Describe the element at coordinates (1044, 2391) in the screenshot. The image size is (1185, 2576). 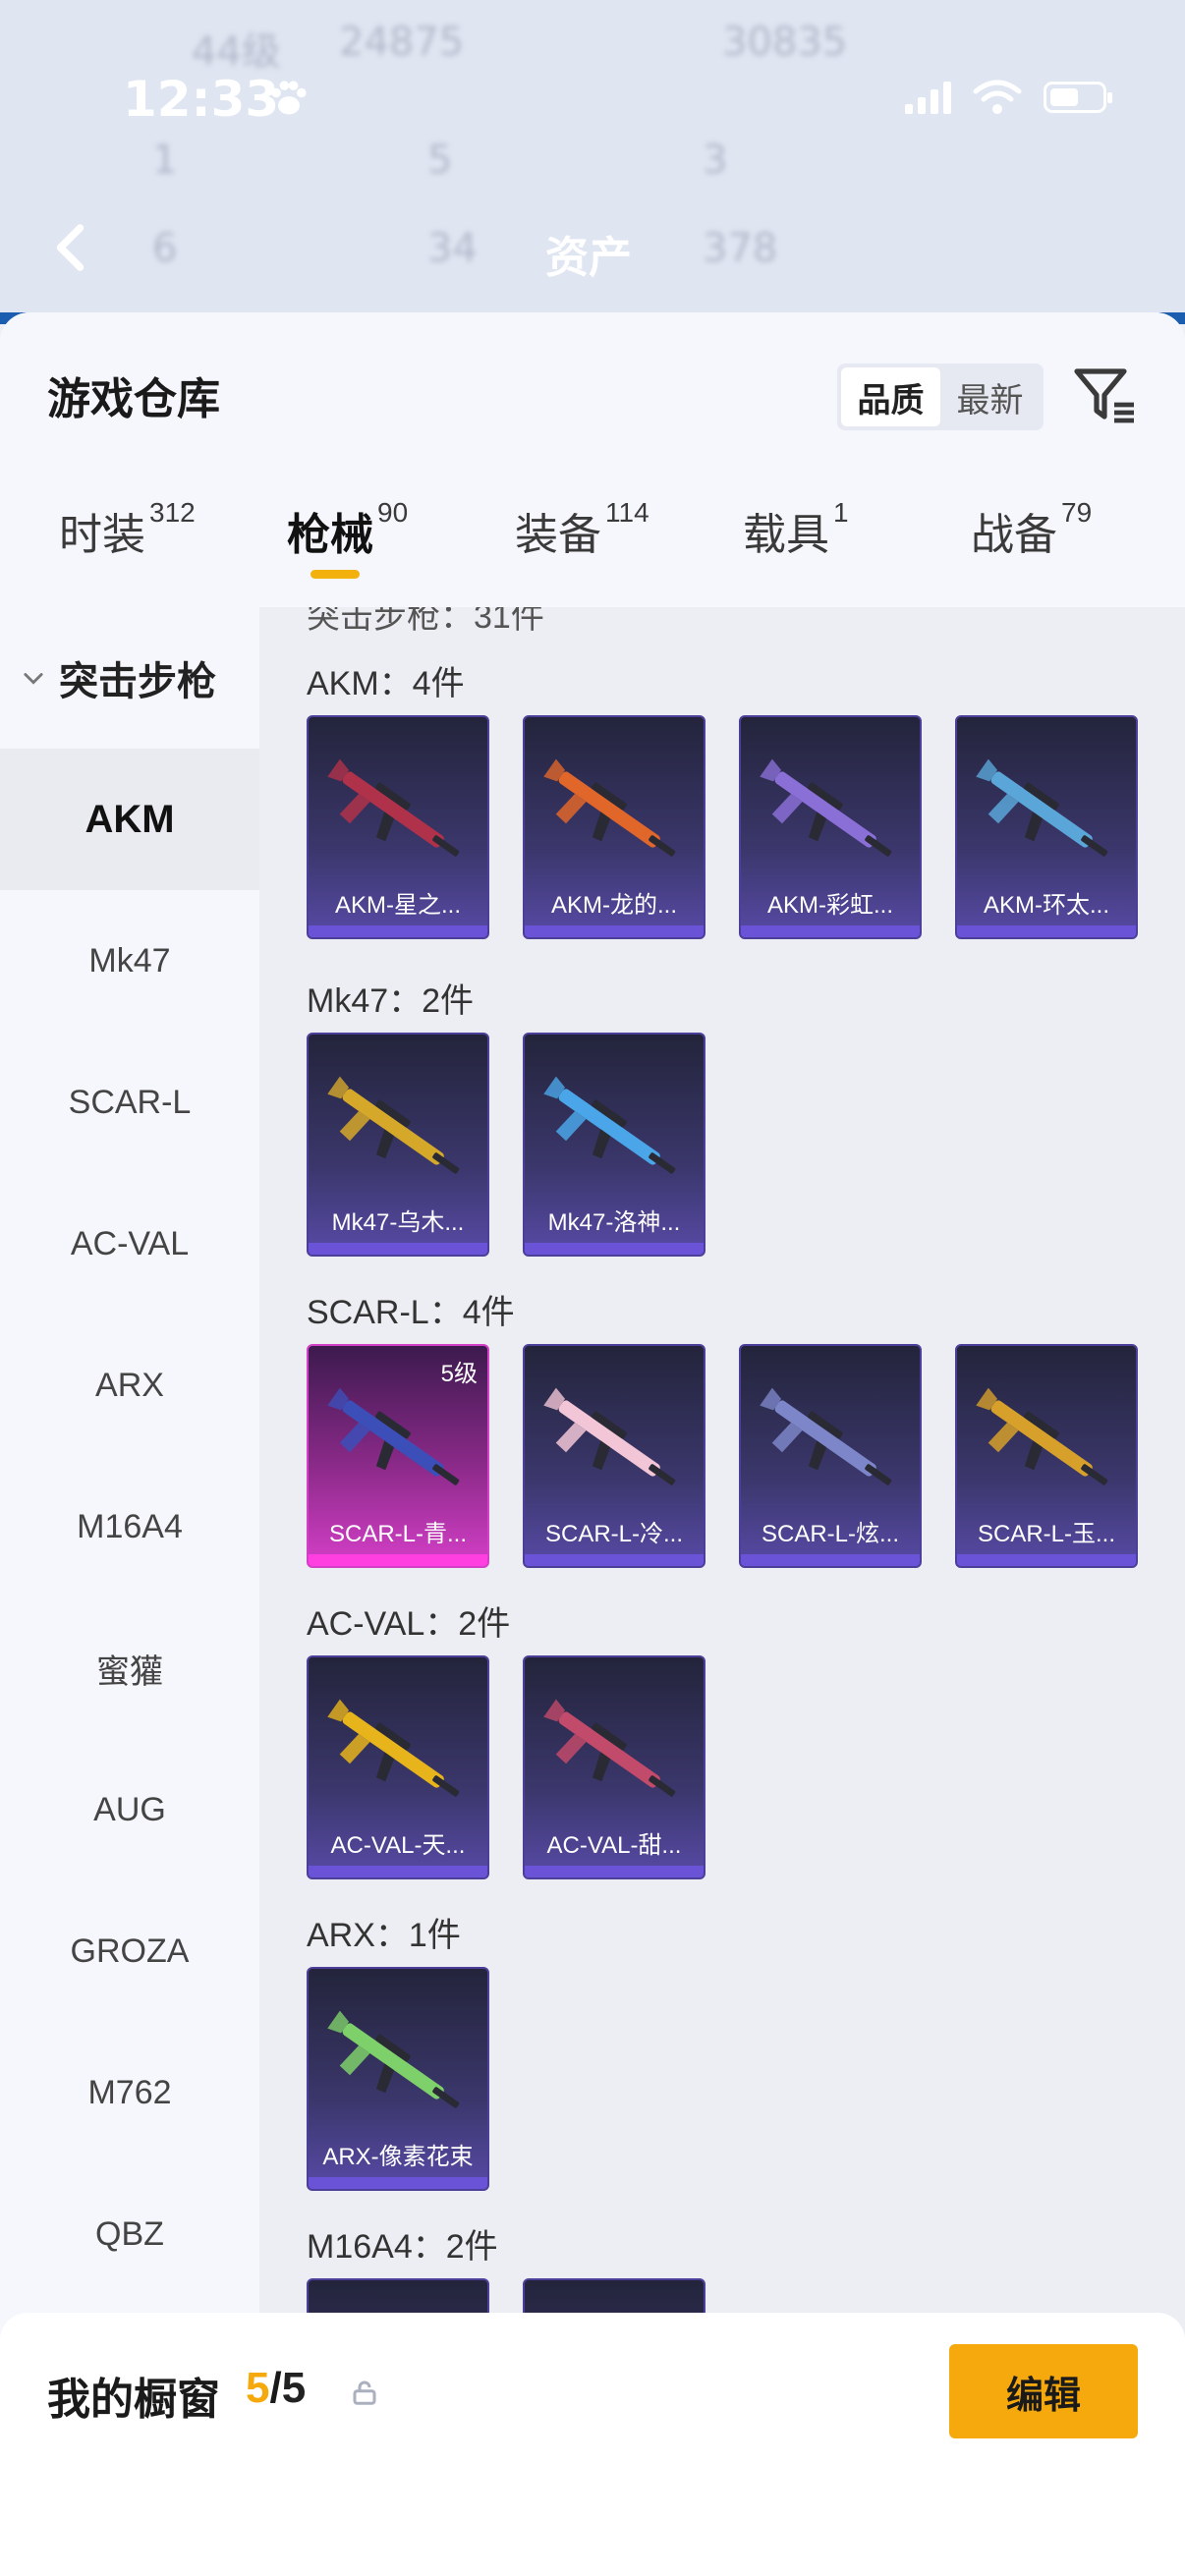
I see `edit-button: 编辑` at that location.